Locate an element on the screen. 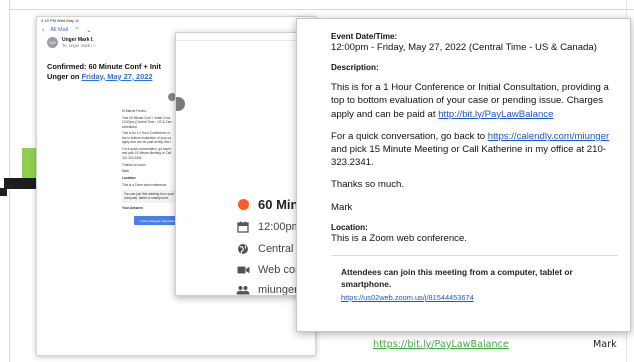 This screenshot has height=362, width=634. zoom-meeting-link: https://us02web.zoom.us/j/81544453674 is located at coordinates (479, 297).